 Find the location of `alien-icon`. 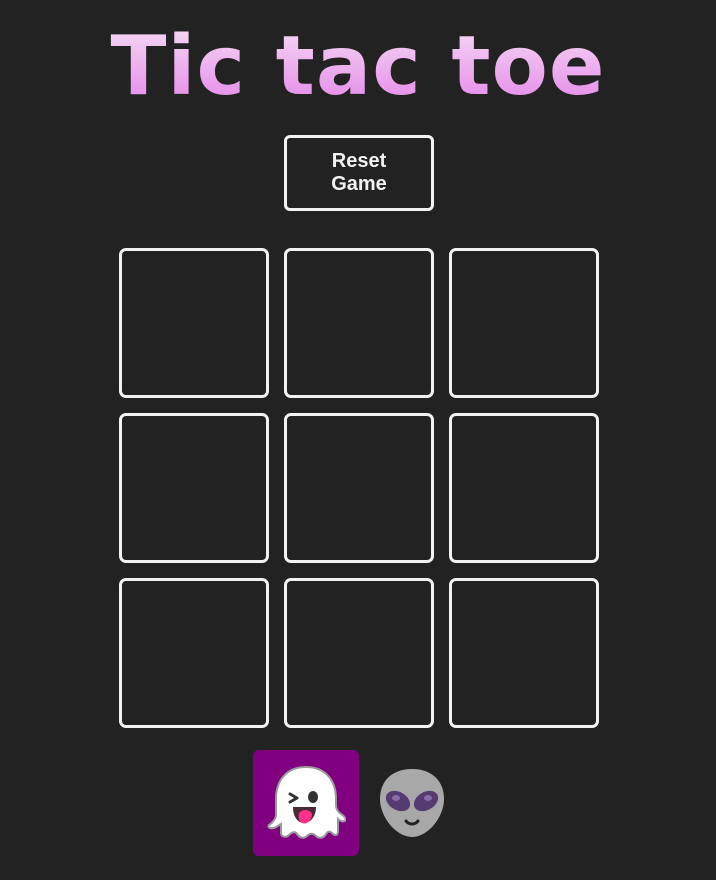

alien-icon is located at coordinates (412, 803).